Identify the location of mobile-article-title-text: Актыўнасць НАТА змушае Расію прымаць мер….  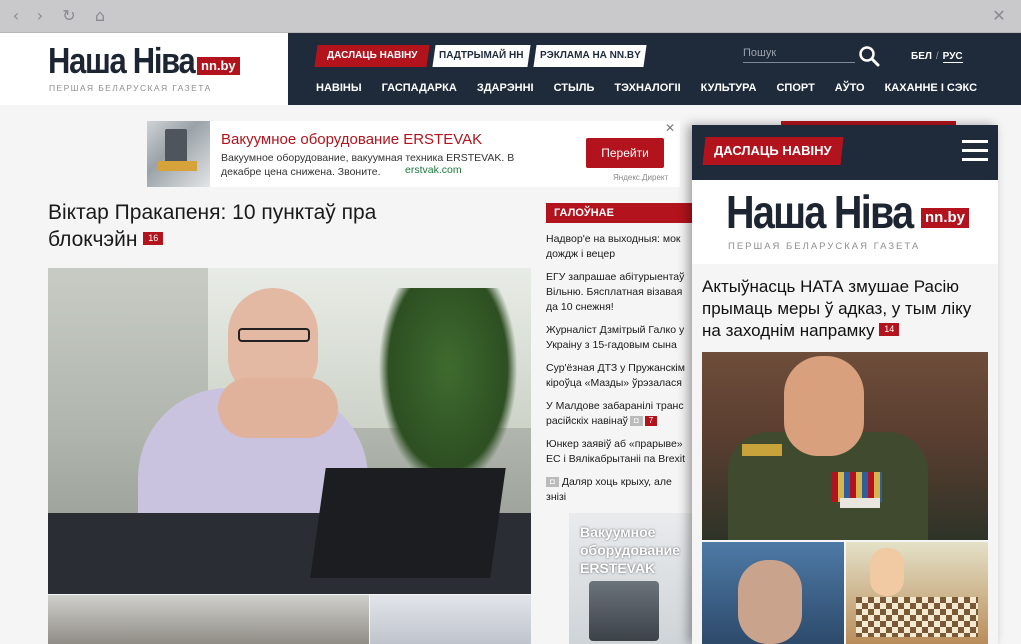
(836, 308).